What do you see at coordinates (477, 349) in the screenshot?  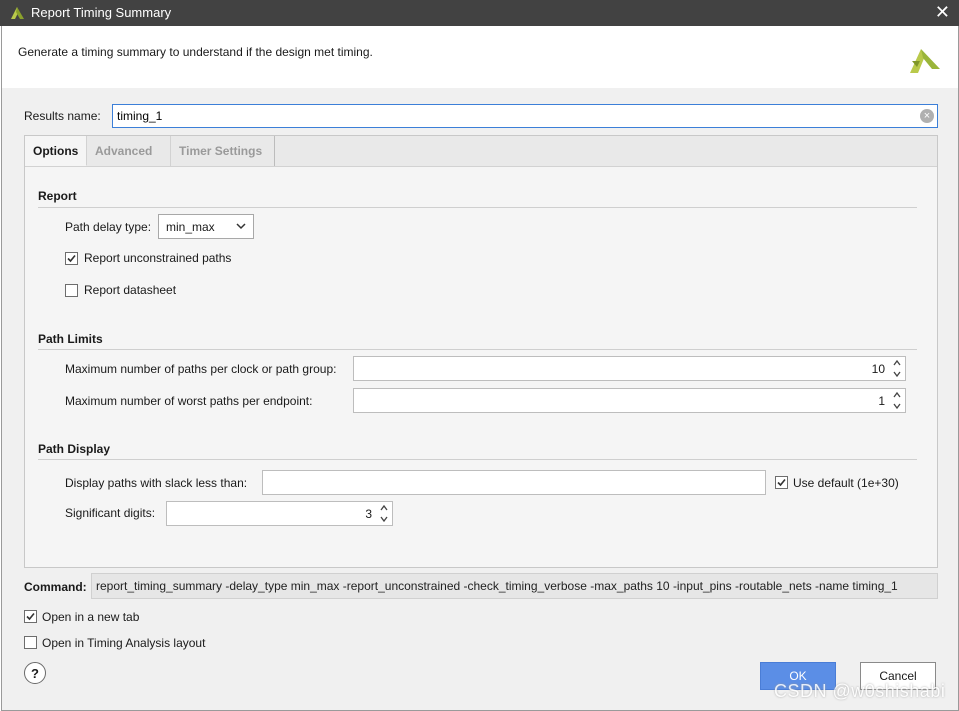 I see `path-limits-divider` at bounding box center [477, 349].